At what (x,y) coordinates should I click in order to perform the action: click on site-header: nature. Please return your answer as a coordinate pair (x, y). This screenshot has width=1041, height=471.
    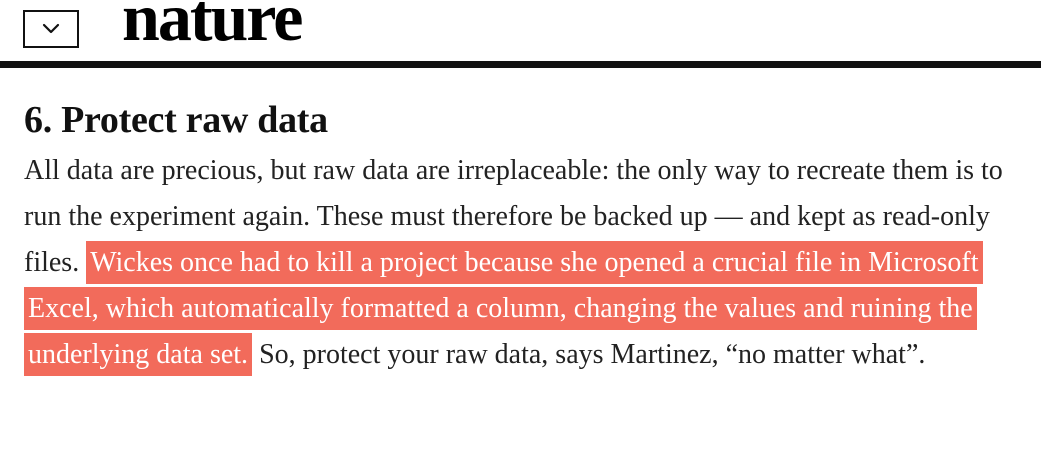
    Looking at the image, I should click on (520, 34).